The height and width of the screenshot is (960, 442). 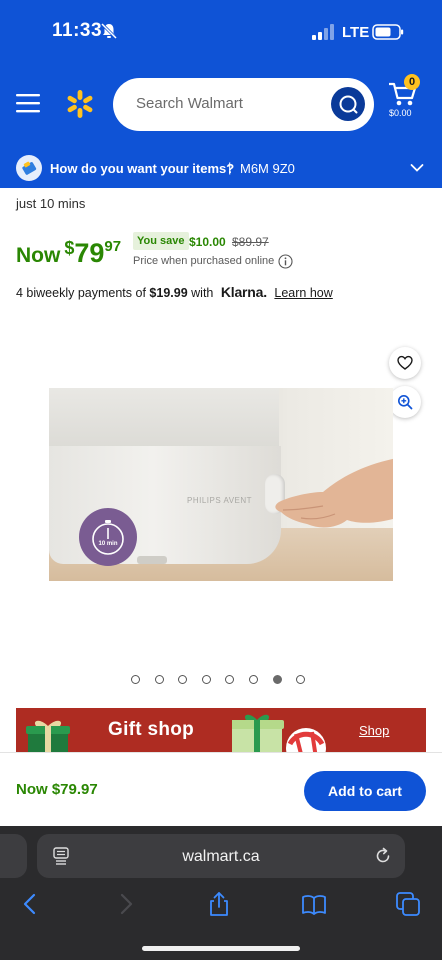 I want to click on current-price: Now $ 79 97, so click(x=68, y=252).